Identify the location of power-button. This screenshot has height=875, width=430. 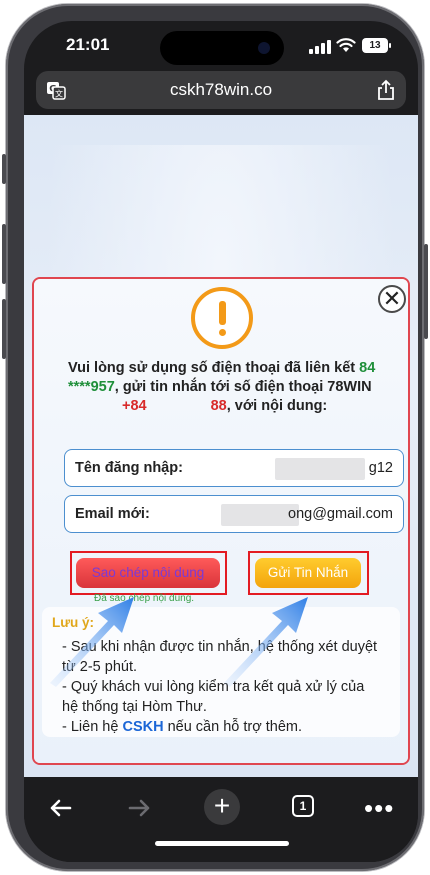
(426, 291).